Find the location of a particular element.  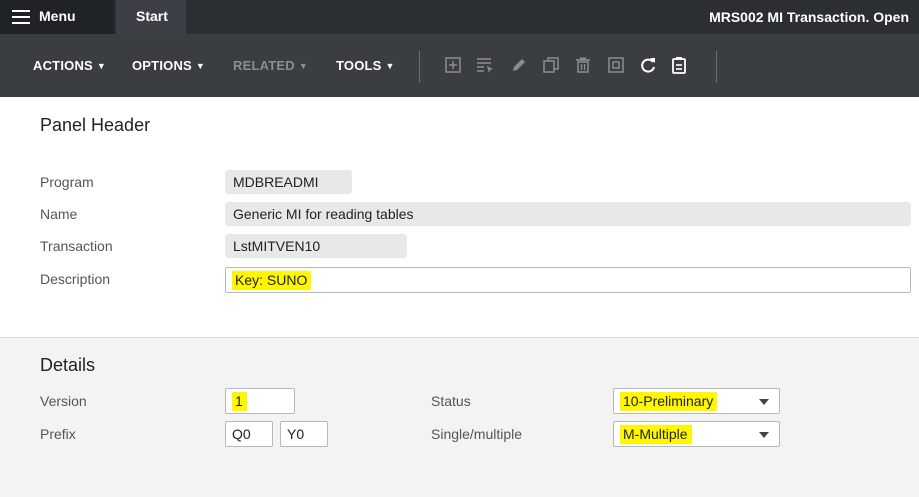

prefix-label: Prefix is located at coordinates (58, 434).